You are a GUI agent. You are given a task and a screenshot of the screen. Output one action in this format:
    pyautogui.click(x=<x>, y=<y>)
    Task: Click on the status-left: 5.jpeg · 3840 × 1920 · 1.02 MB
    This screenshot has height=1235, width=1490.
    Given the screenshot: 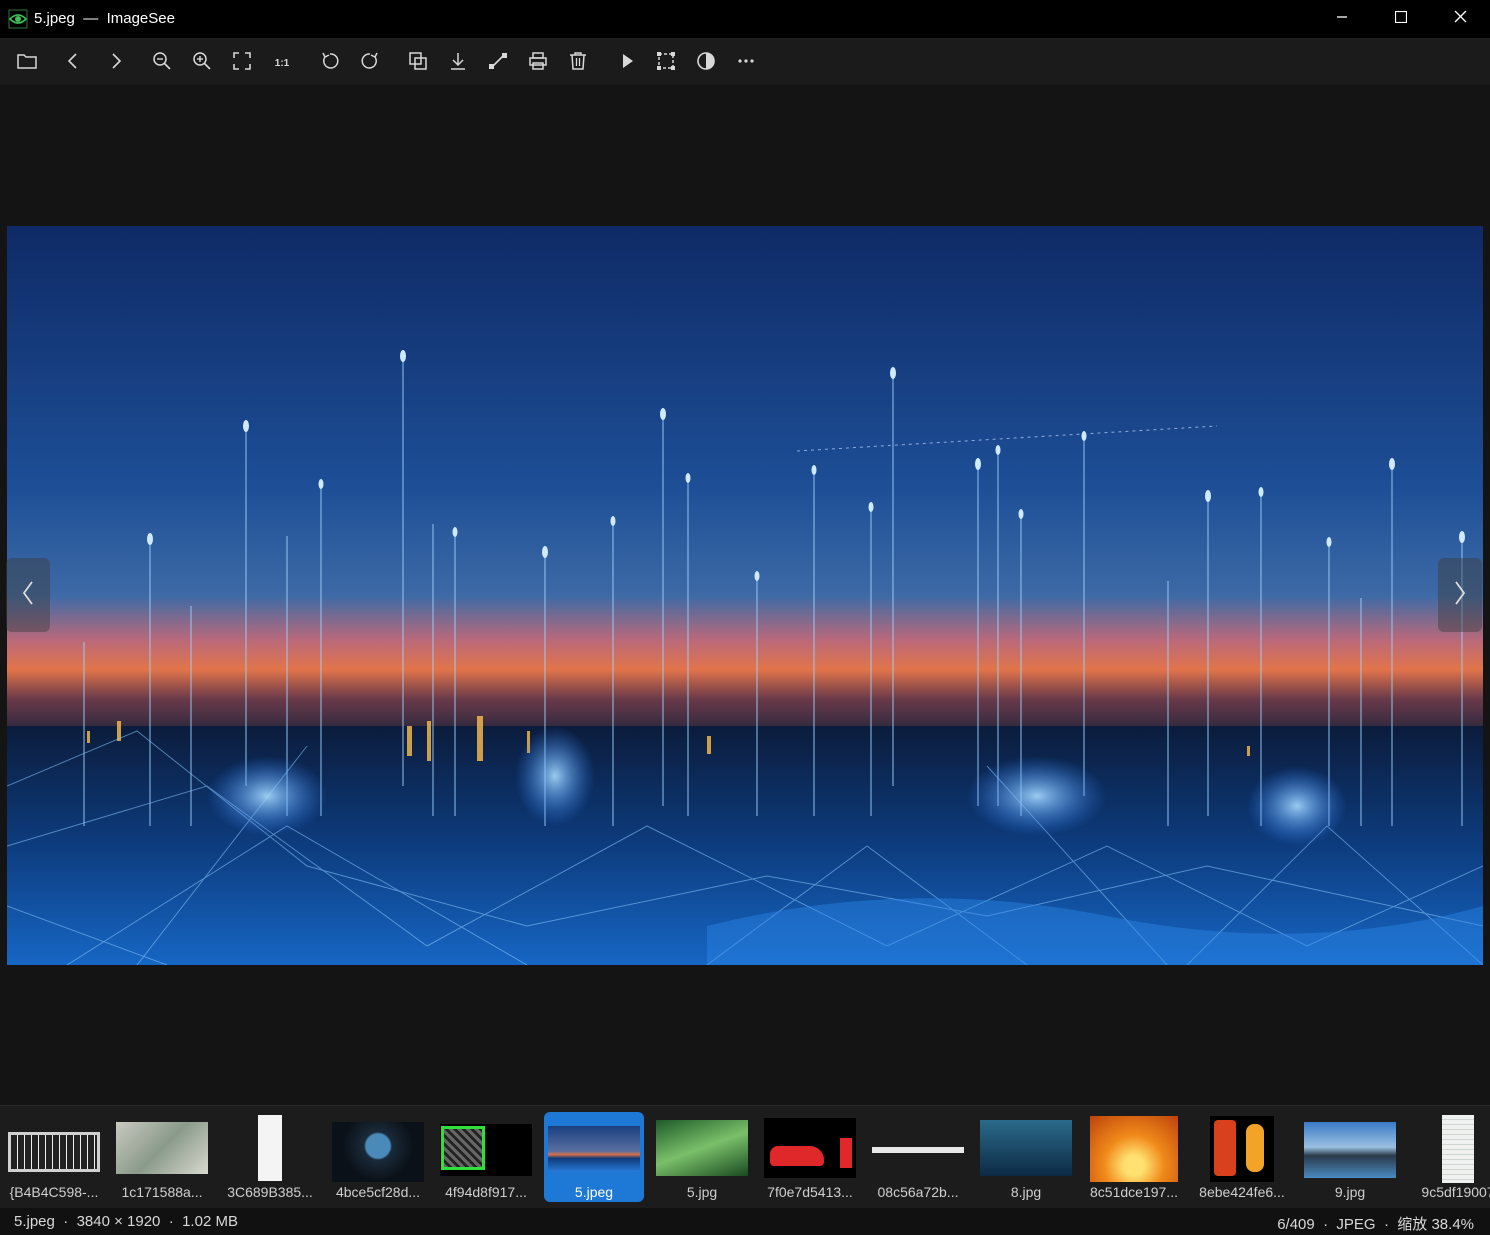 What is the action you would take?
    pyautogui.click(x=126, y=1221)
    